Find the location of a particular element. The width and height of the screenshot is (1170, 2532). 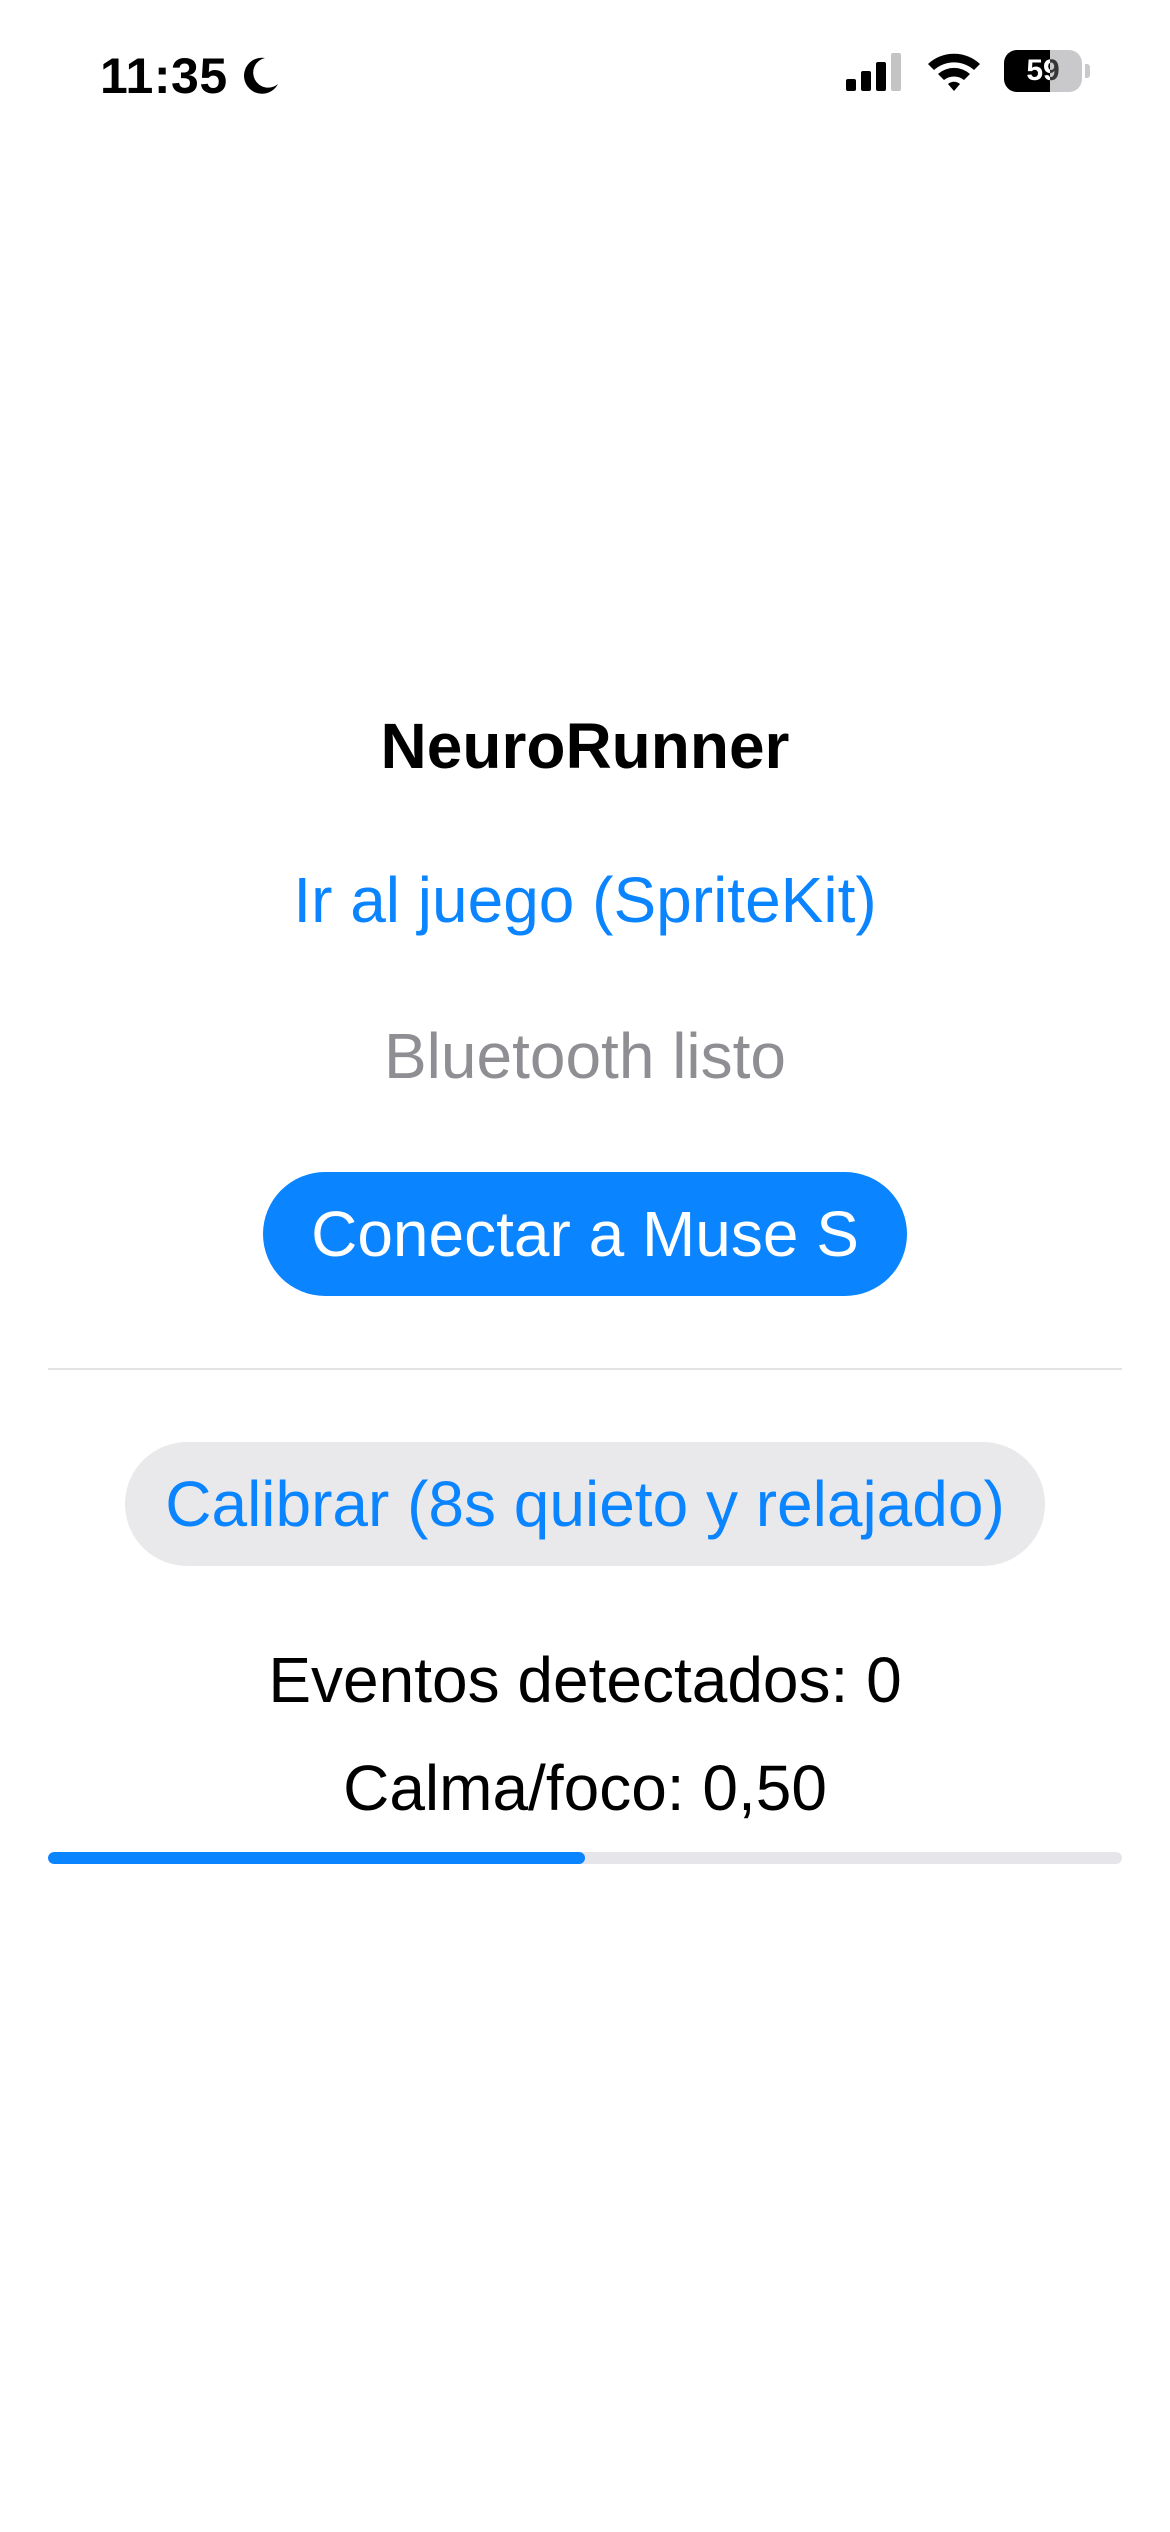

calm-focus-progress is located at coordinates (585, 1858).